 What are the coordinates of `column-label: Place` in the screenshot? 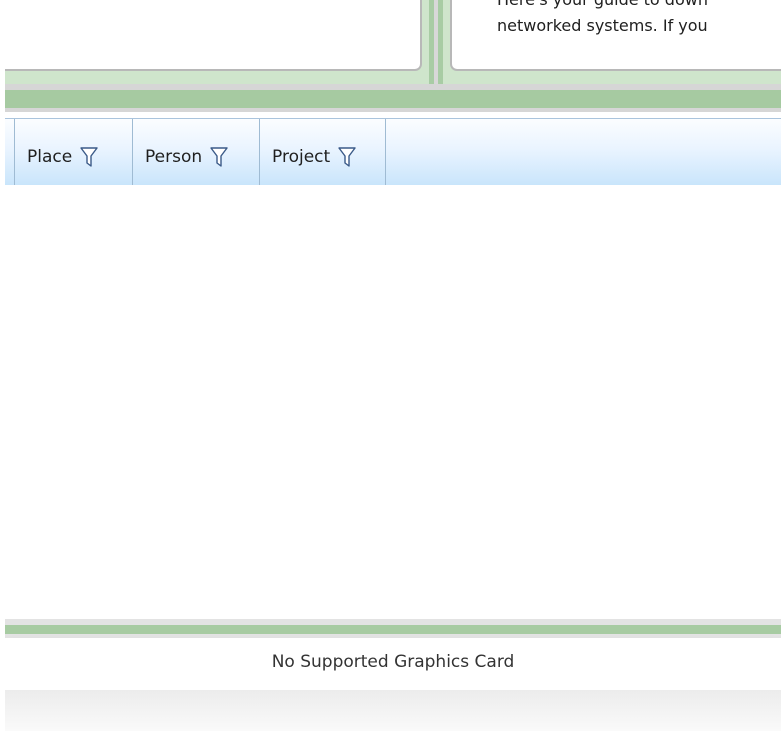 It's located at (50, 157).